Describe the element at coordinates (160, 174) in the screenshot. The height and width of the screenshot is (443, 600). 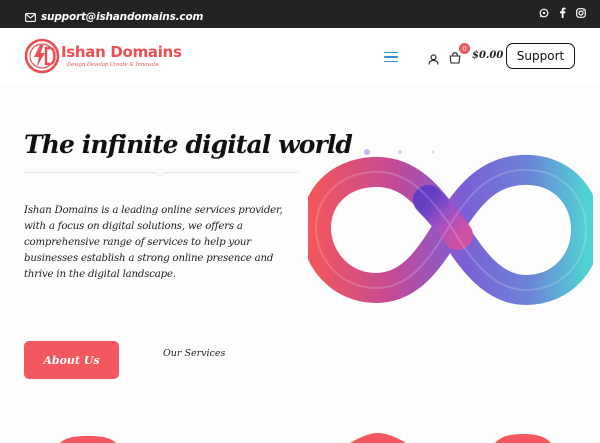
I see `divider-notch` at that location.